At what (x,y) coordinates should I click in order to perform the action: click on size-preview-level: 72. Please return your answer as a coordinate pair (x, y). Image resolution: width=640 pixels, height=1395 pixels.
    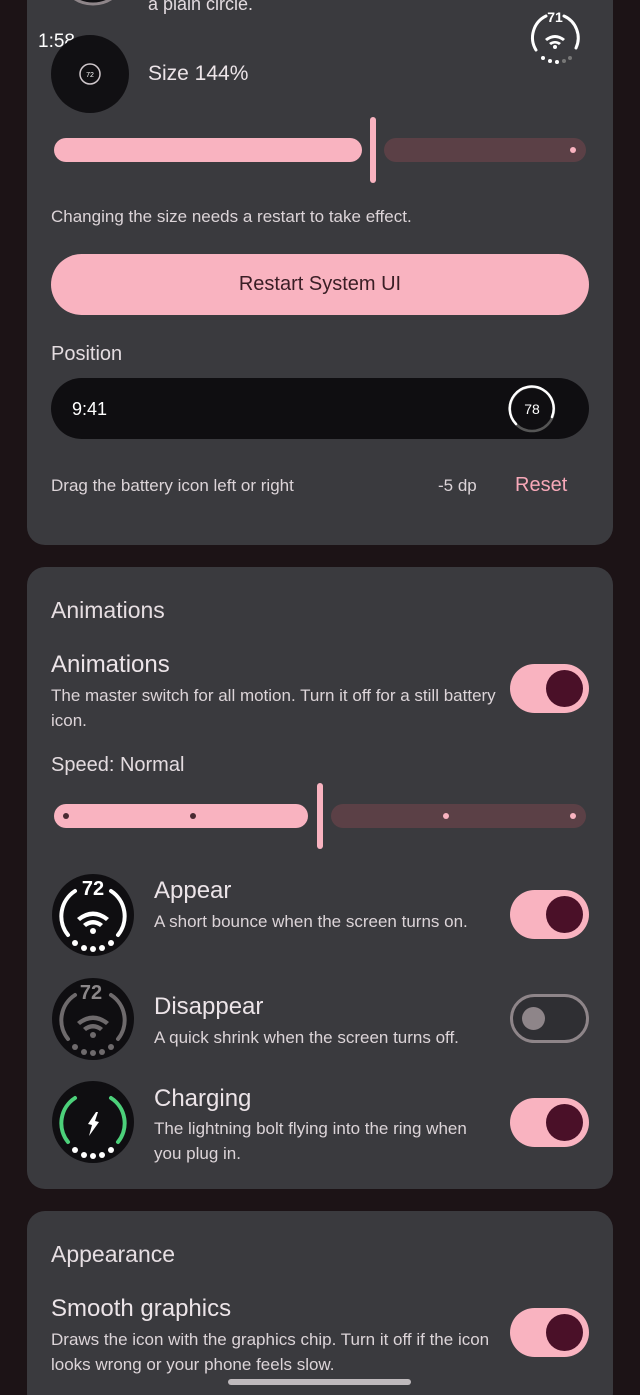
    Looking at the image, I should click on (90, 75).